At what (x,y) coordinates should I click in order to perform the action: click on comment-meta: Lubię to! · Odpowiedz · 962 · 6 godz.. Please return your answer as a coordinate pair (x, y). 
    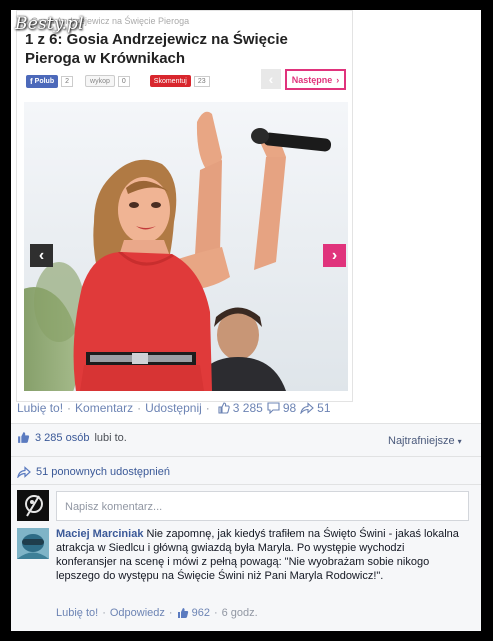
    Looking at the image, I should click on (157, 613).